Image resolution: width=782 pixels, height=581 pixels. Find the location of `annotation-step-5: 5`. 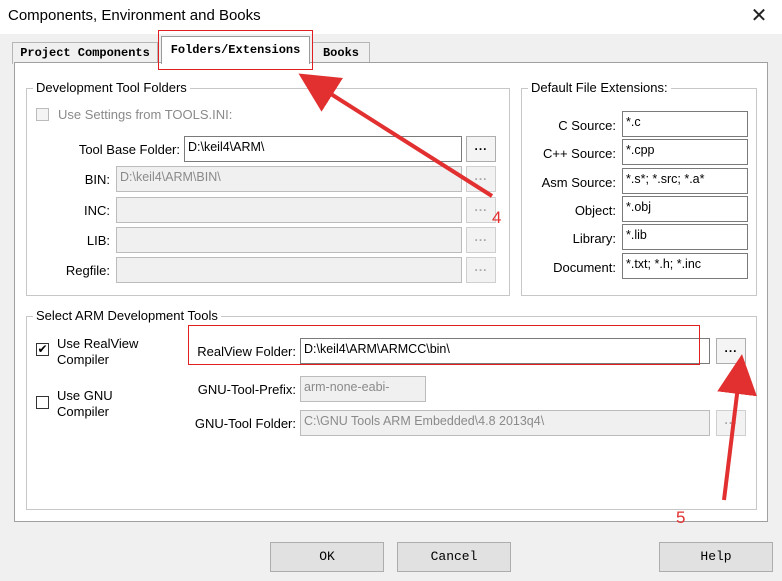

annotation-step-5: 5 is located at coordinates (681, 517).